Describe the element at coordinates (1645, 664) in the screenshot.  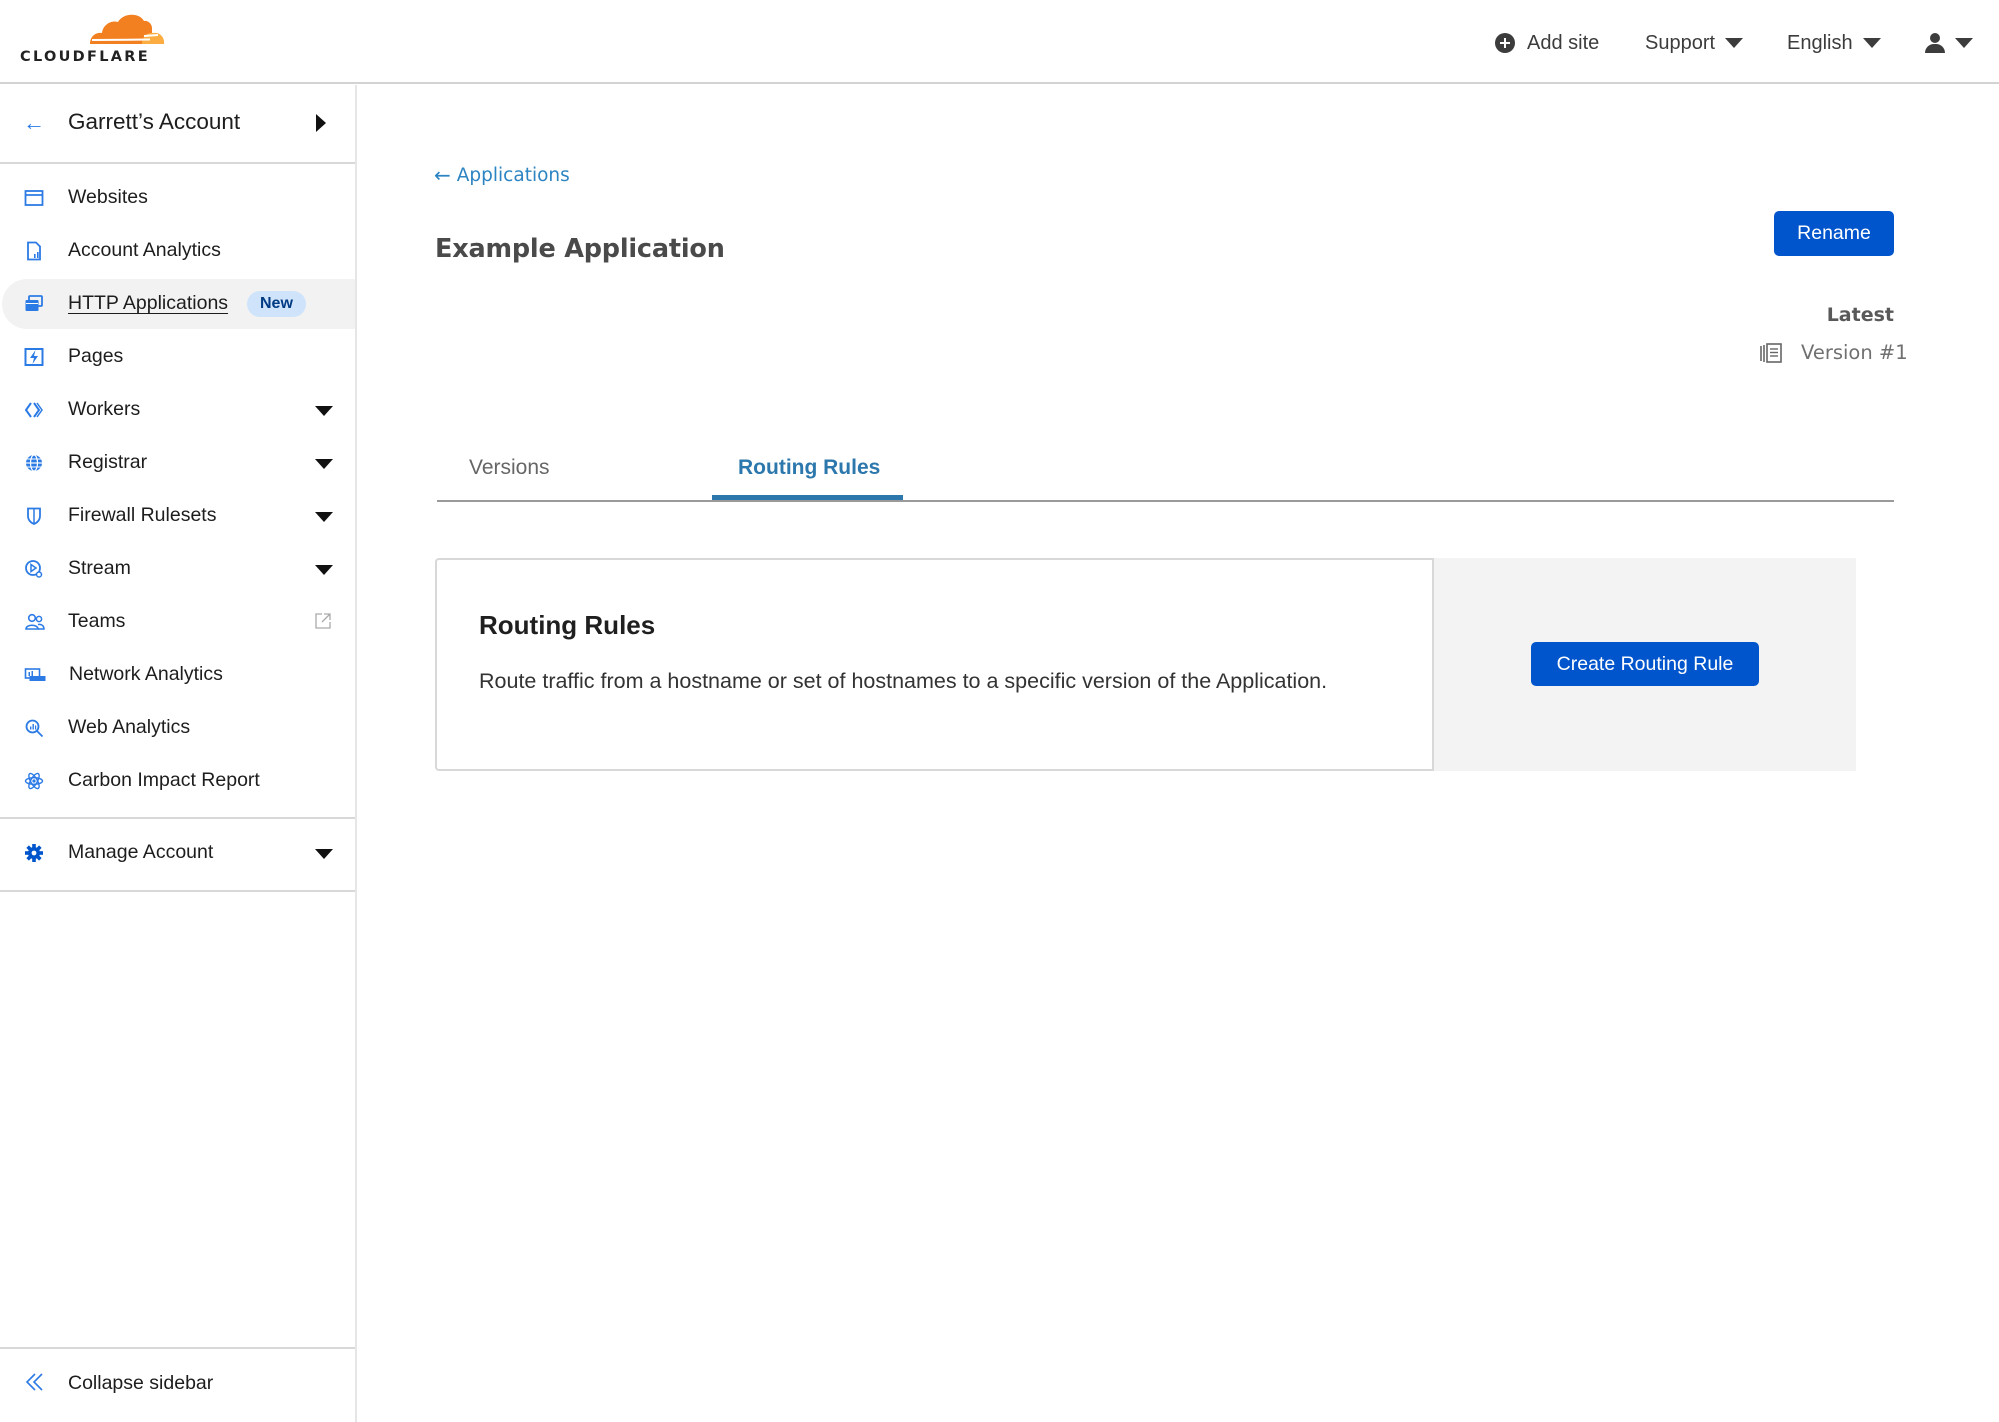
I see `create-routing-rule-button: Create Routing Rule` at that location.